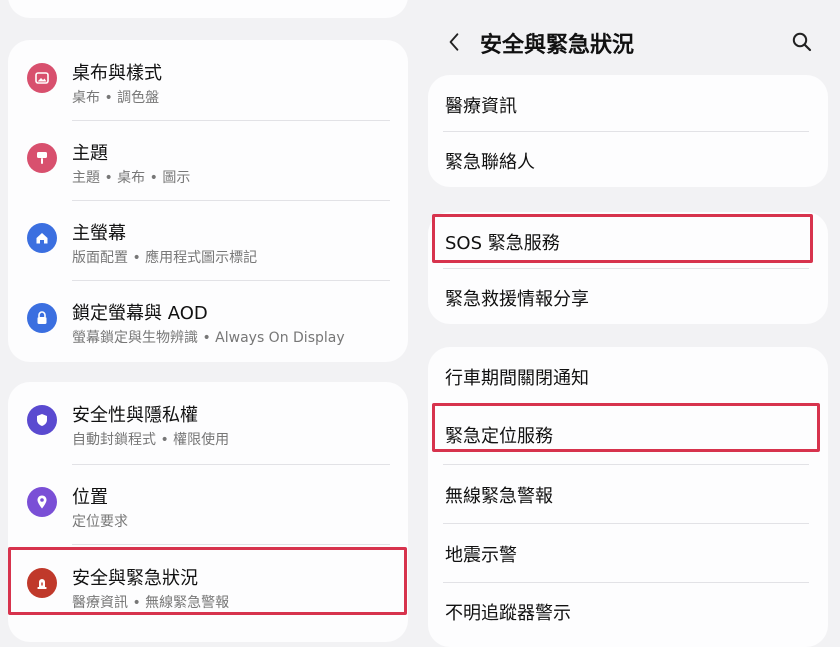 The image size is (840, 647). I want to click on menu-item-driving-notifications: 行車期間關閉通知, so click(626, 375).